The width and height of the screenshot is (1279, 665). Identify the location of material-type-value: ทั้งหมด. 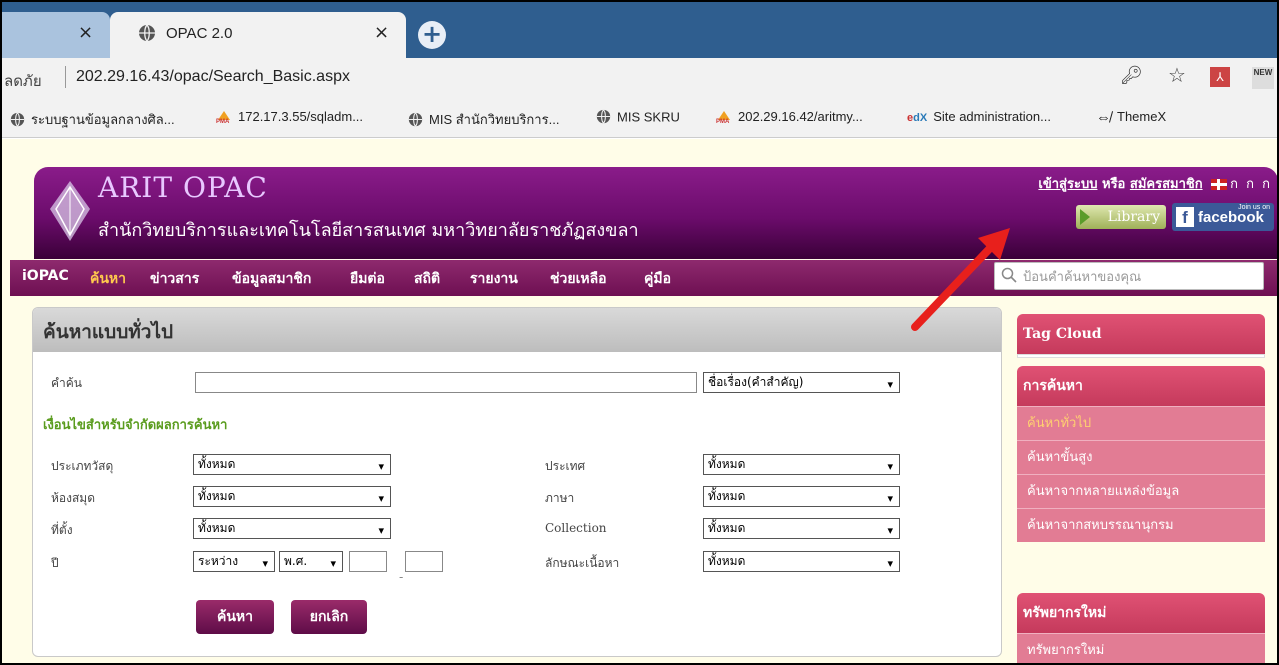
(217, 464).